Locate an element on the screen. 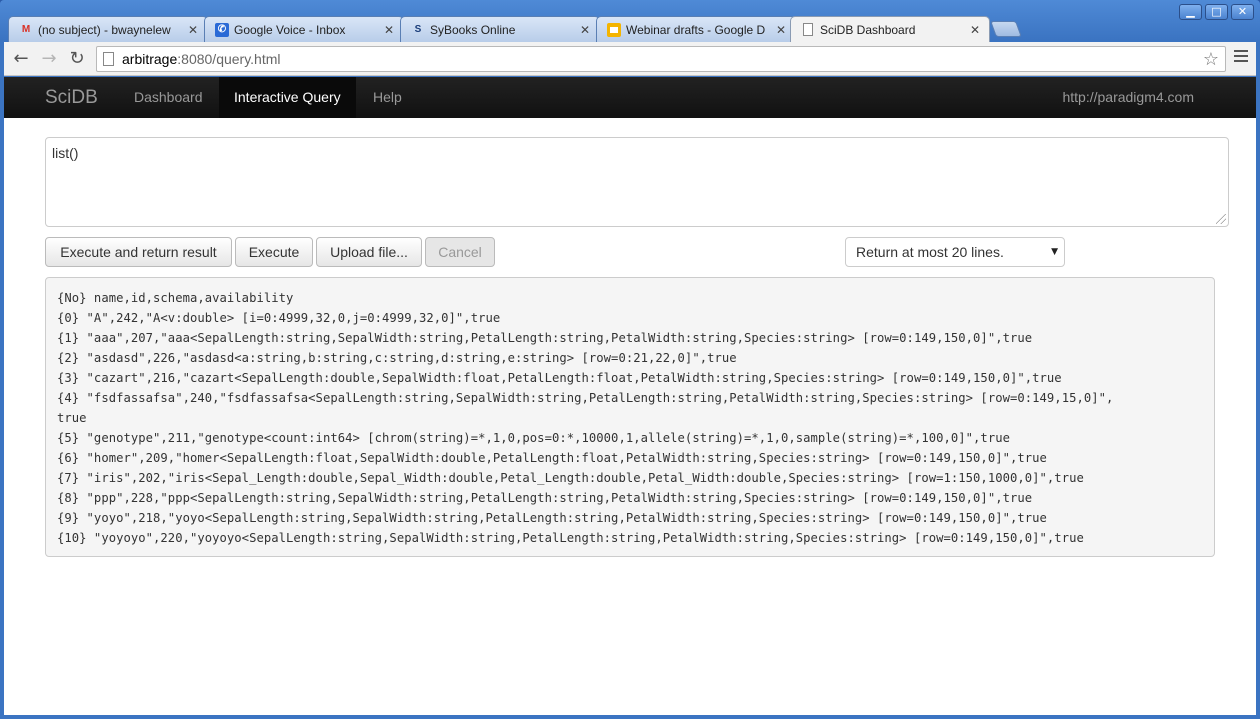 This screenshot has height=719, width=1260. nav-dashboard: Dashboard is located at coordinates (168, 97).